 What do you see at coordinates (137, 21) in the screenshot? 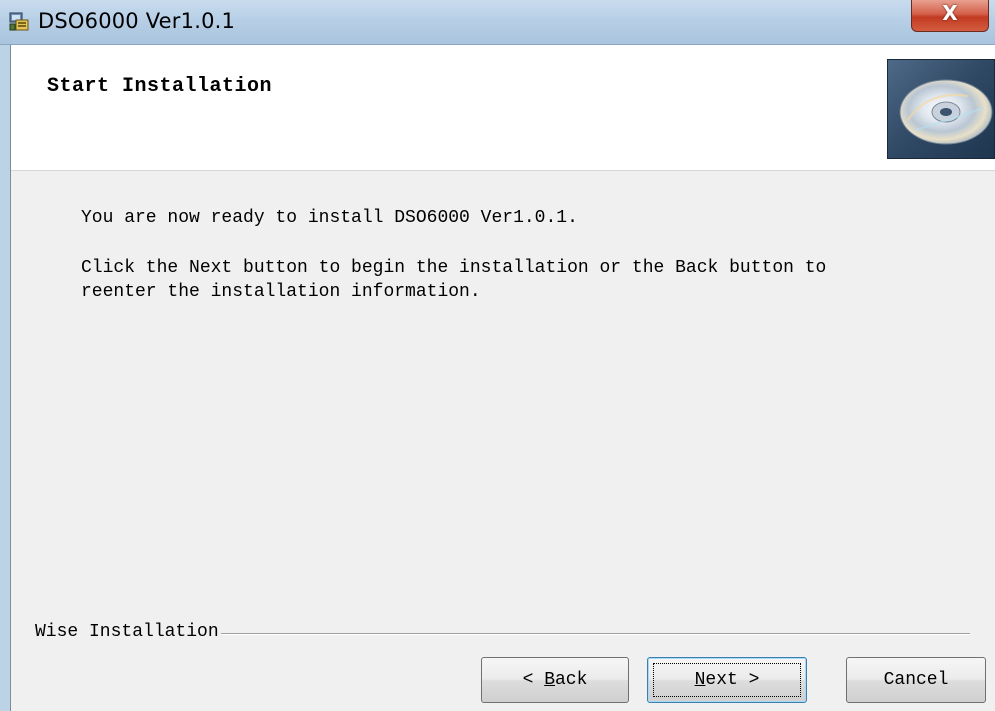
I see `window-title: DSO6000 Ver1.0.1` at bounding box center [137, 21].